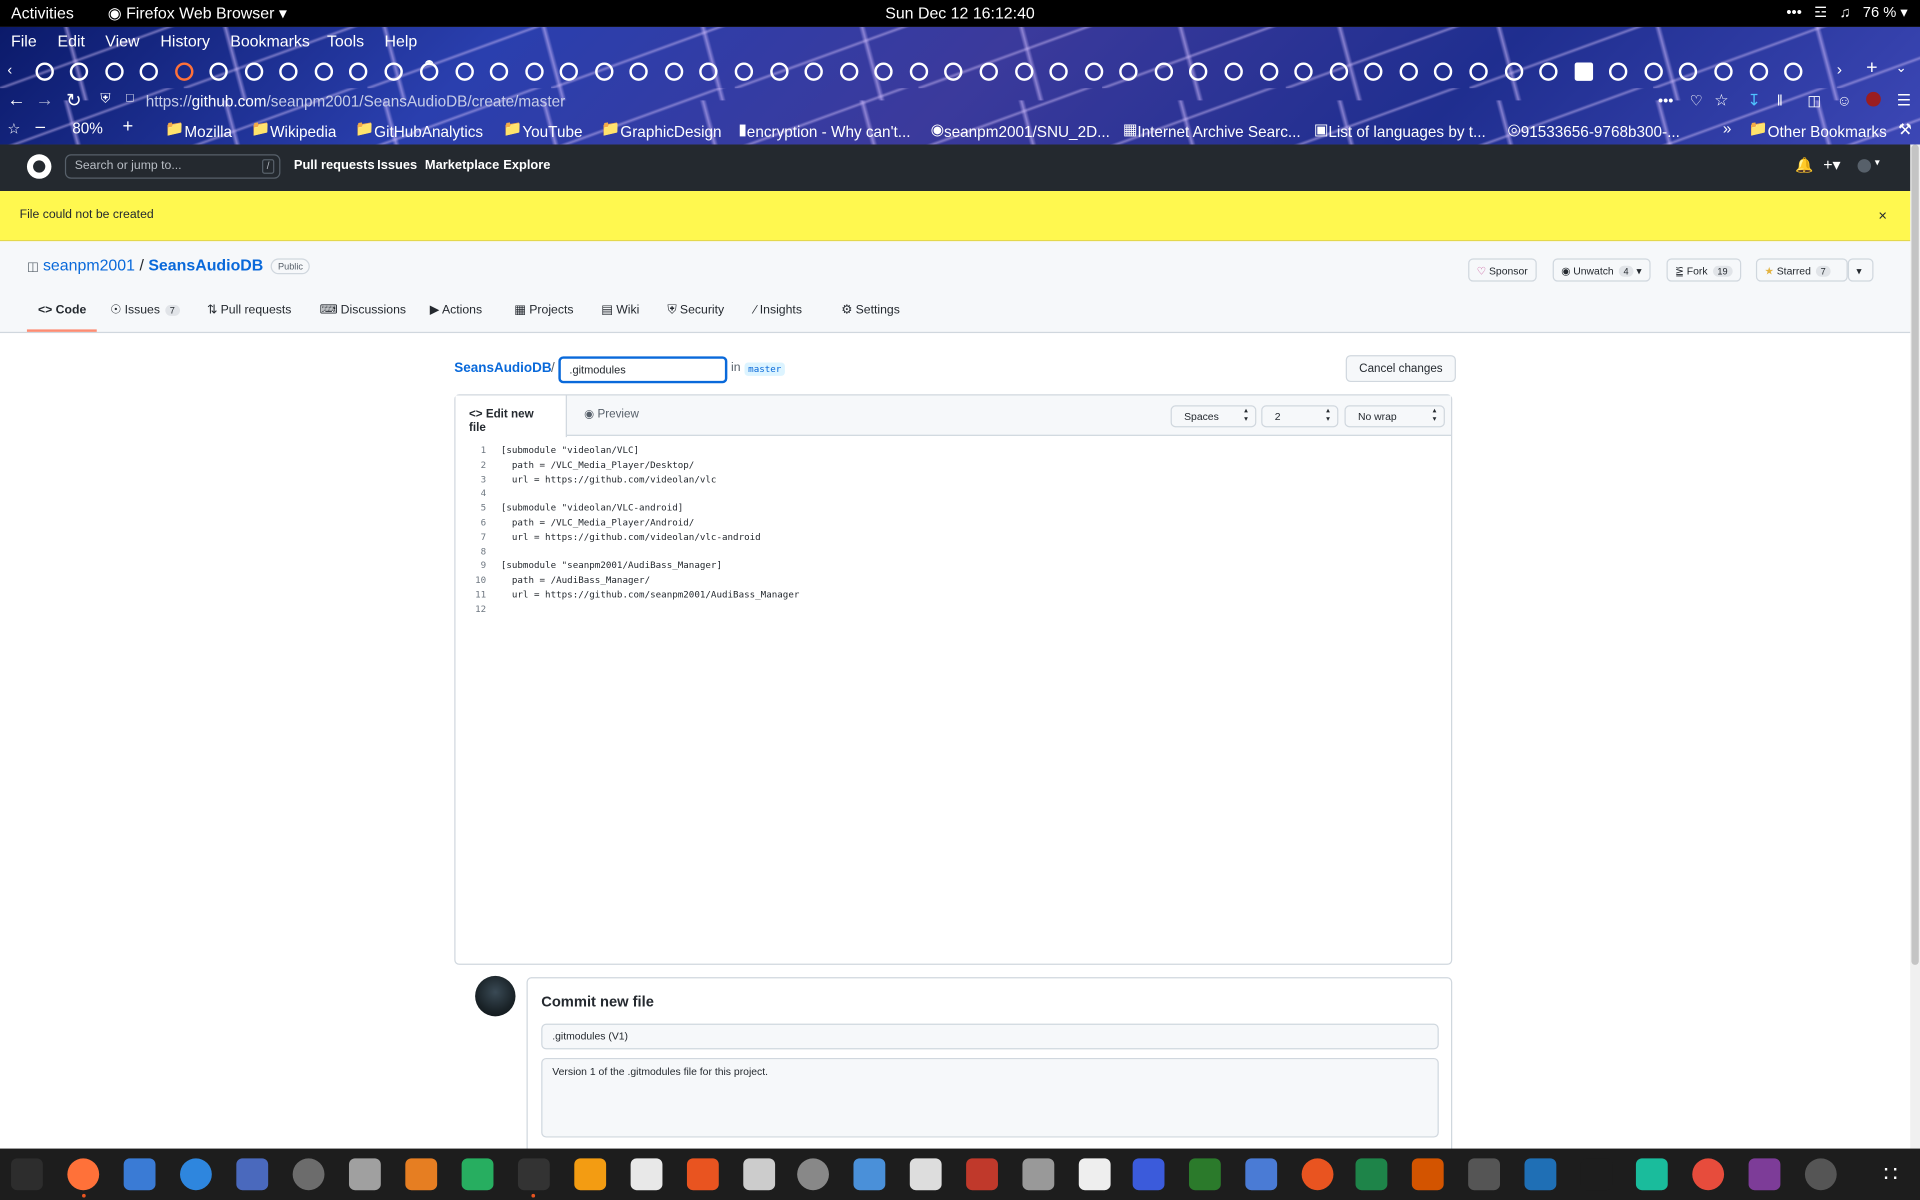 Image resolution: width=1920 pixels, height=1200 pixels. What do you see at coordinates (1905, 129) in the screenshot?
I see `wrench-icon: ⚒` at bounding box center [1905, 129].